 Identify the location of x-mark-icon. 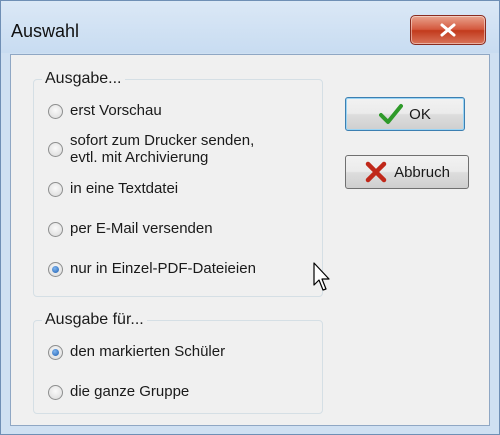
(376, 172).